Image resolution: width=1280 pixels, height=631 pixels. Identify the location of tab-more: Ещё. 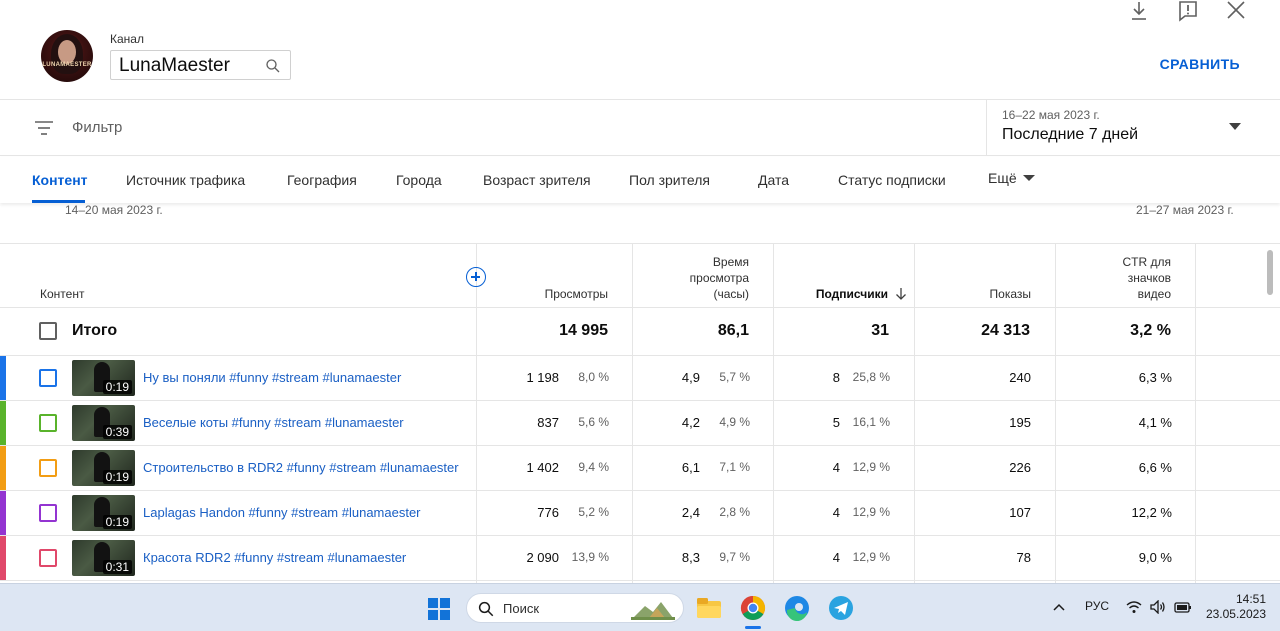
(1011, 178).